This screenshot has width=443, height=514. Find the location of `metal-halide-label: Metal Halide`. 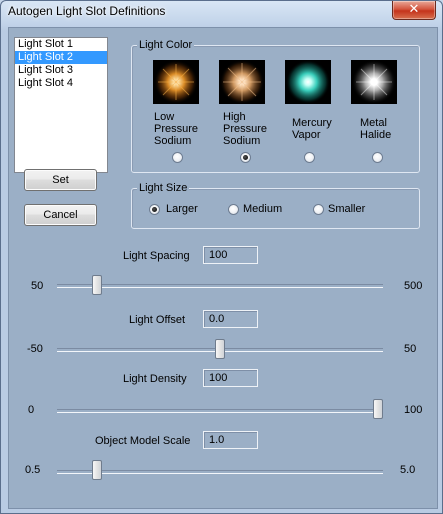

metal-halide-label: Metal Halide is located at coordinates (376, 129).